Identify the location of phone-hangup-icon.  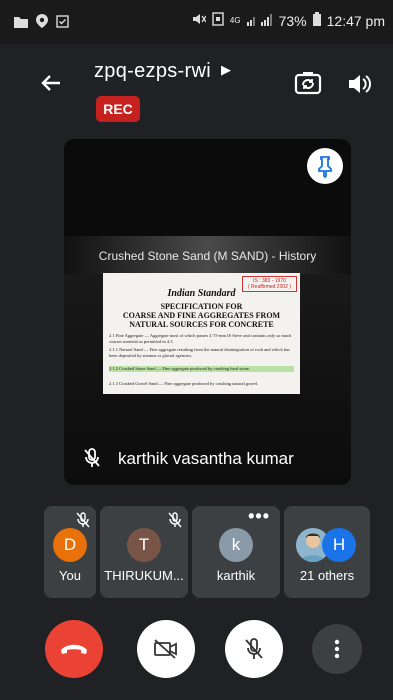
(74, 649).